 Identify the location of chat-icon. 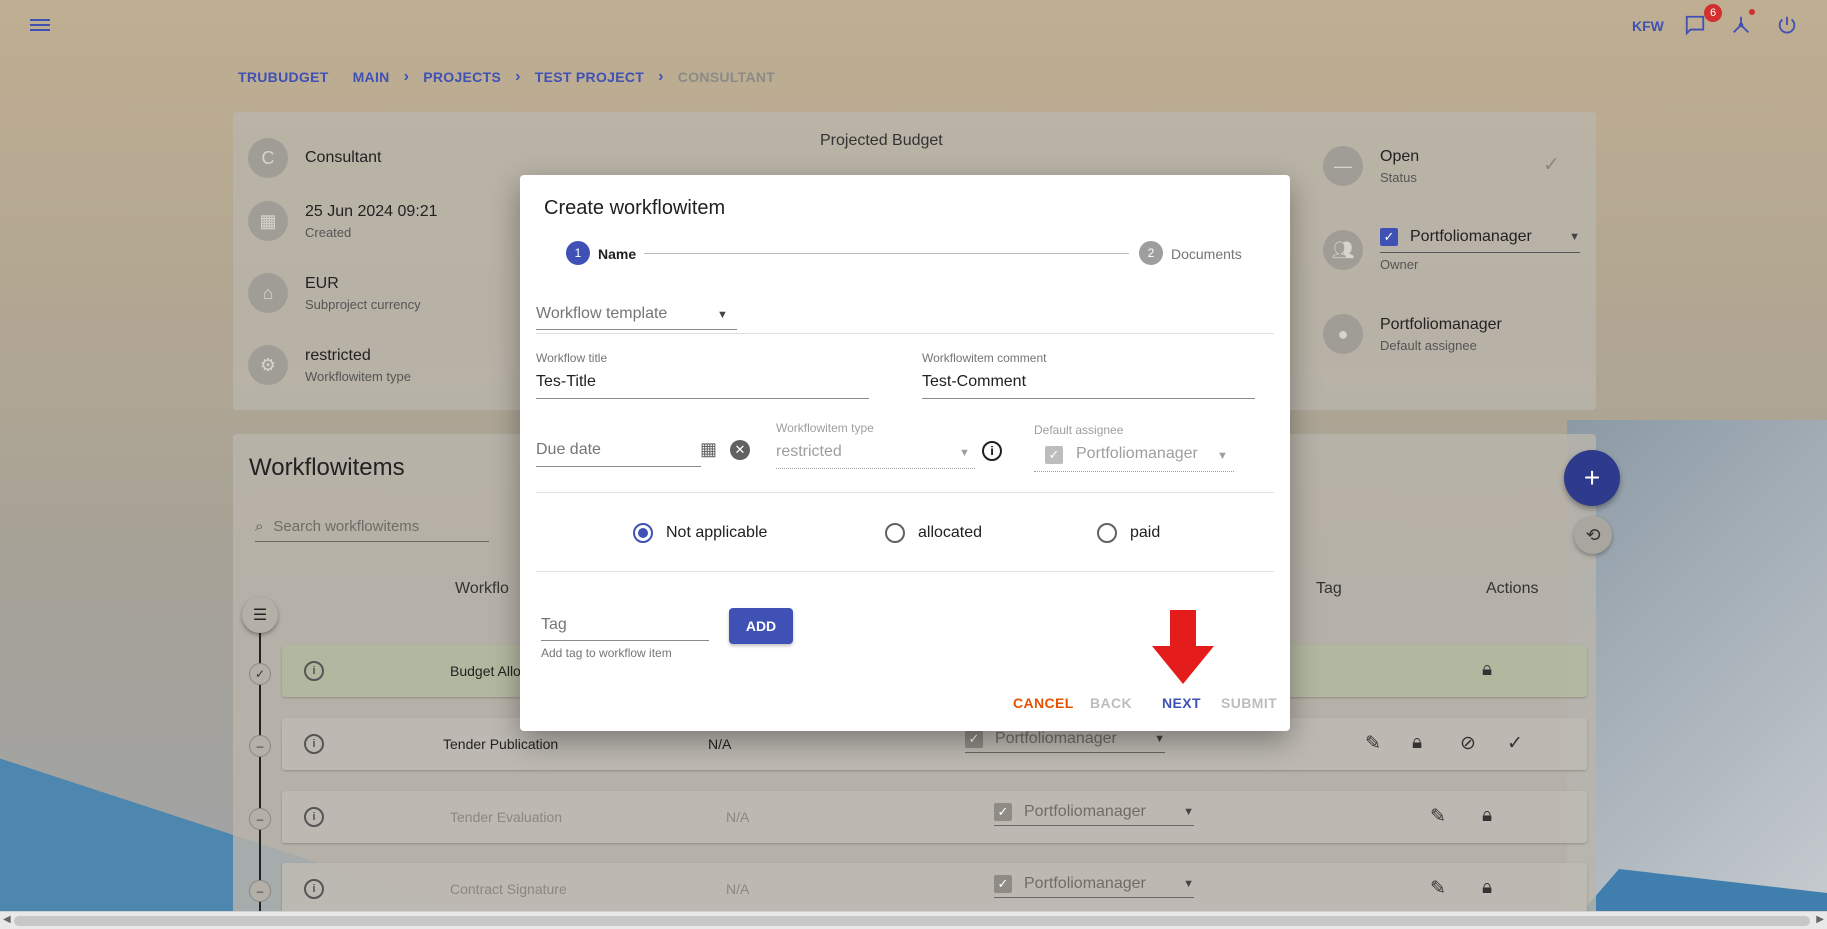
(1695, 27).